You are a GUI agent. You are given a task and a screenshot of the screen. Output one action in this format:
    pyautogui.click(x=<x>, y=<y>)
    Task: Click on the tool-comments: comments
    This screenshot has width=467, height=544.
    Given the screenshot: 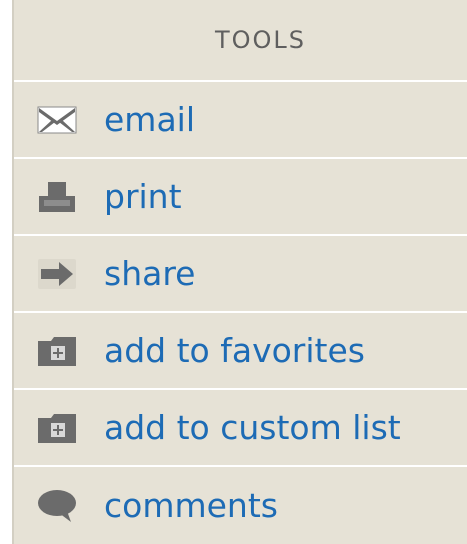 What is the action you would take?
    pyautogui.click(x=240, y=505)
    